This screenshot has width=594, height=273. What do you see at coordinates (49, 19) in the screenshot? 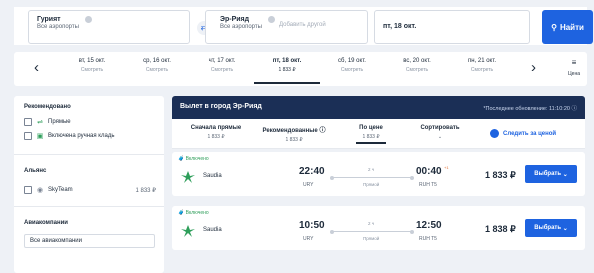
I see `origin-city: Гурият` at bounding box center [49, 19].